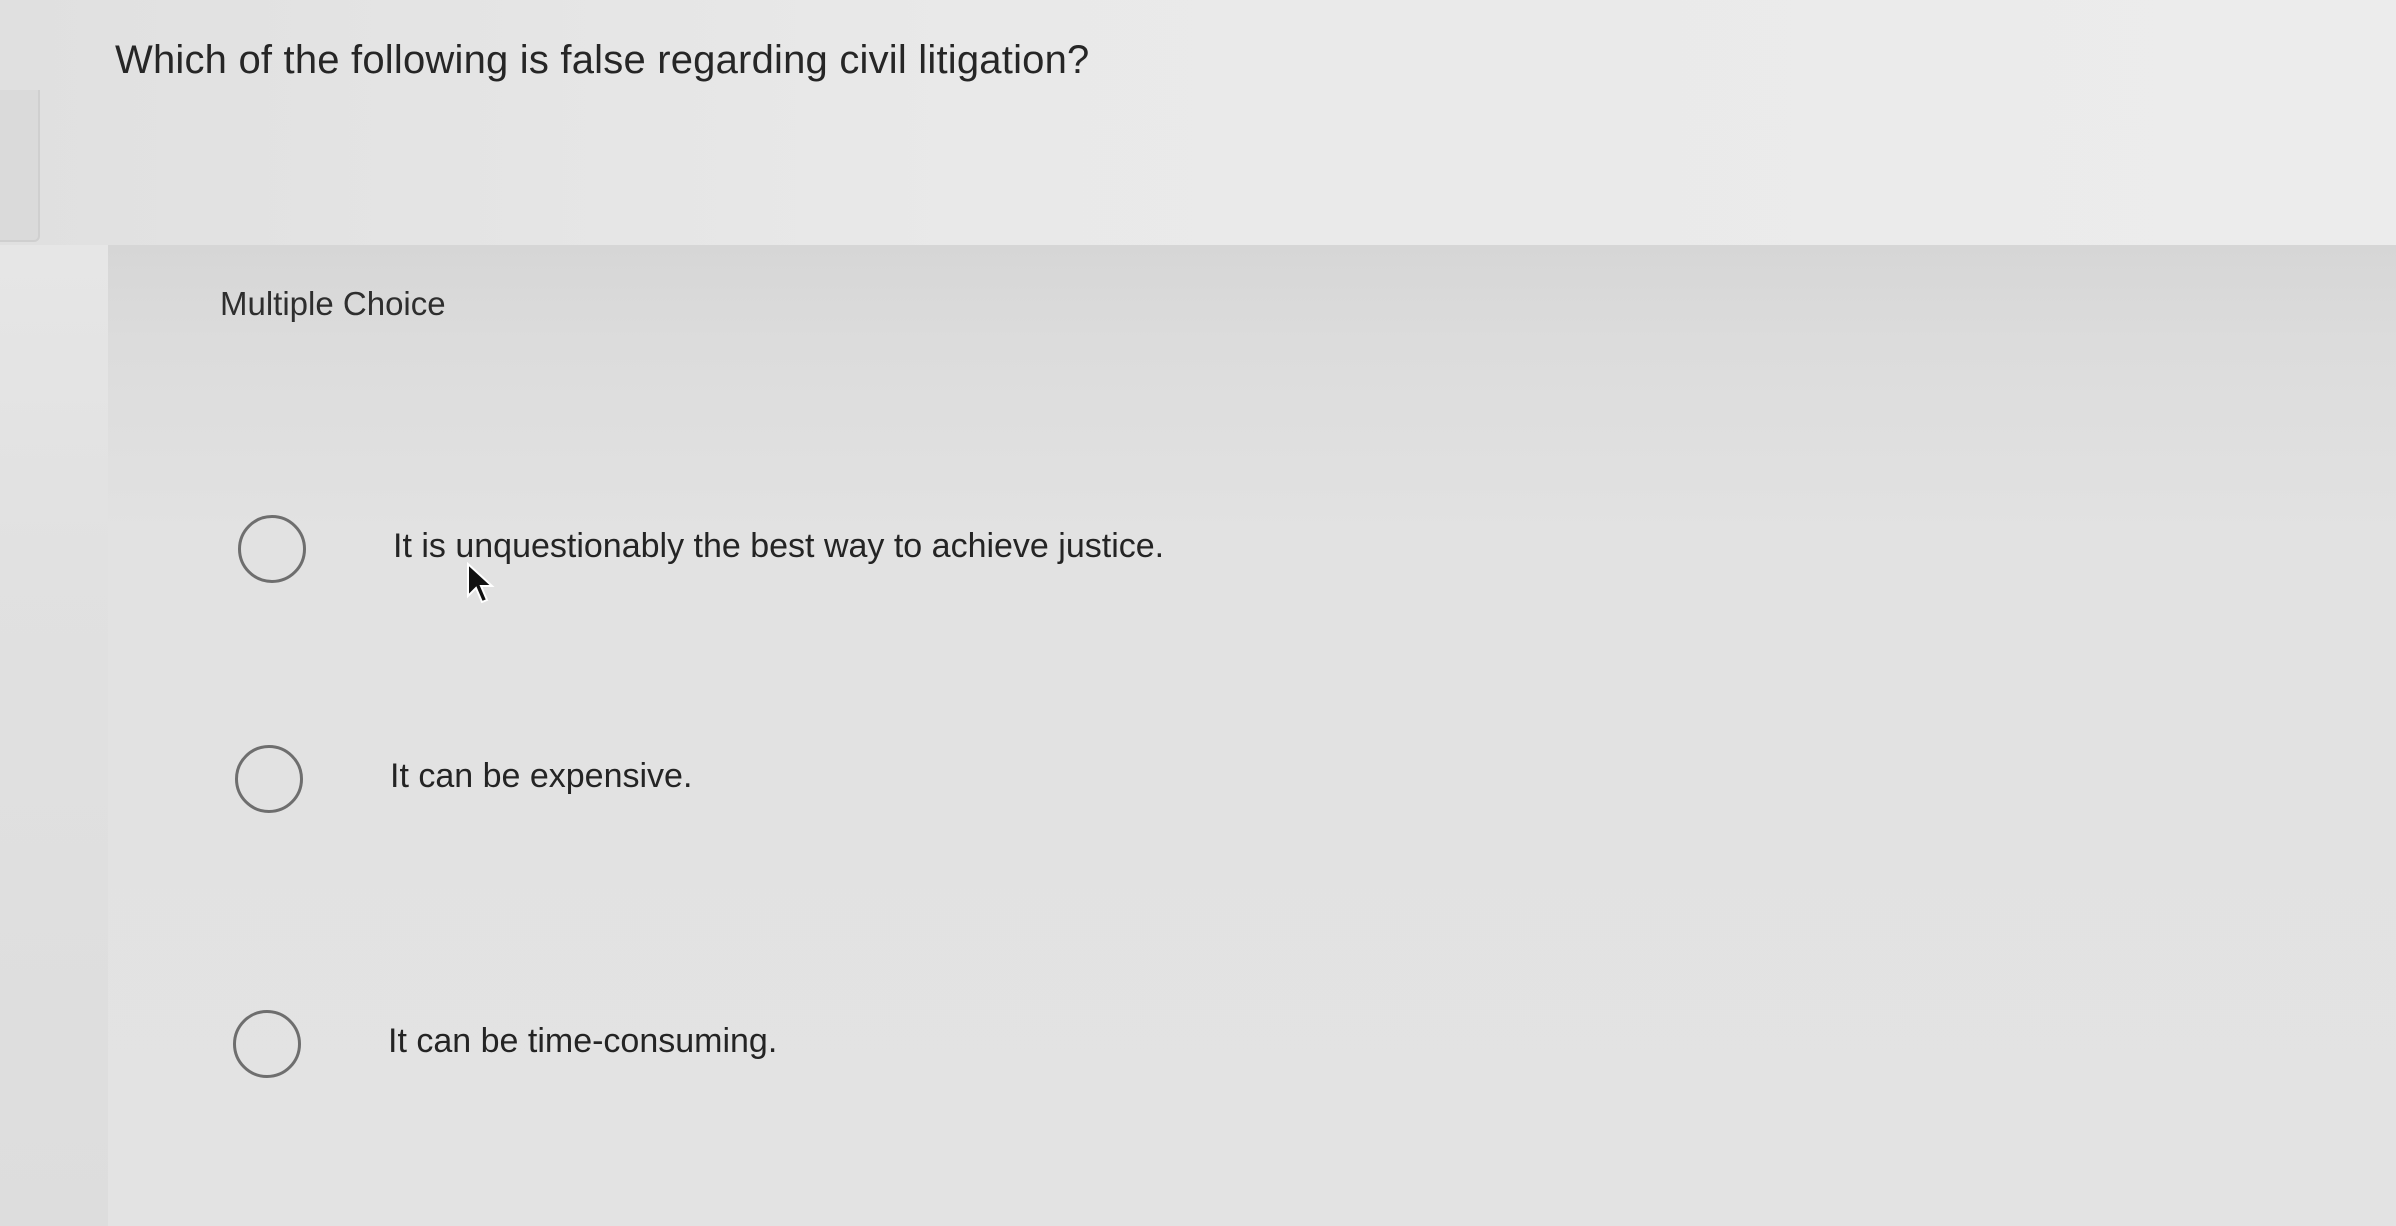 The width and height of the screenshot is (2396, 1226). I want to click on mouse-pointer-icon, so click(481, 583).